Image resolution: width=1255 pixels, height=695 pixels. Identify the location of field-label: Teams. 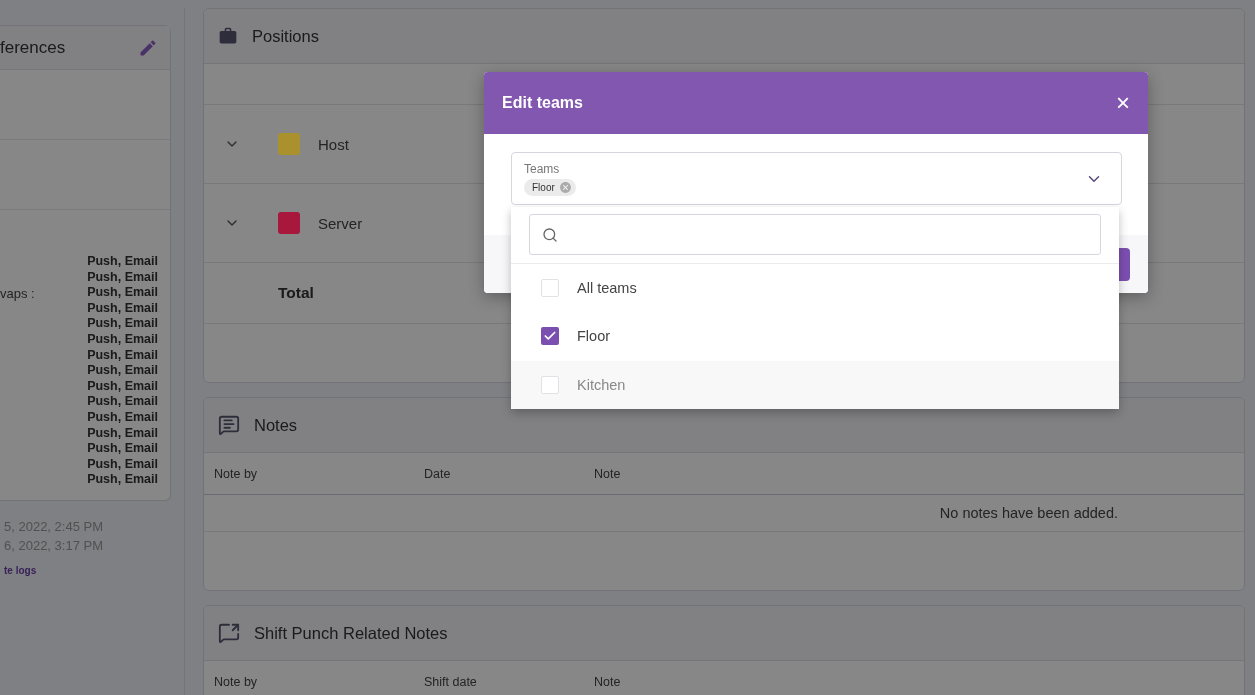
(542, 168).